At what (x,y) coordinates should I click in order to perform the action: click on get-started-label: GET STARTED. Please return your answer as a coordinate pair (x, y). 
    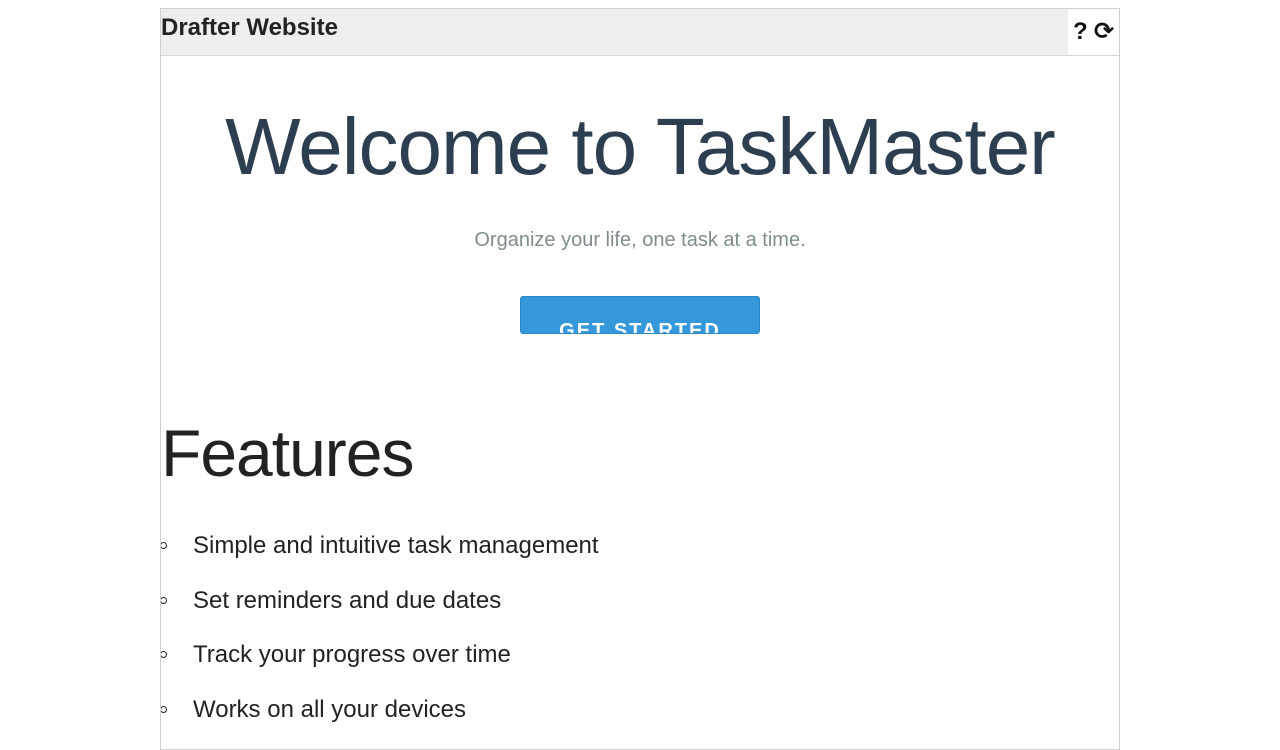
    Looking at the image, I should click on (640, 327).